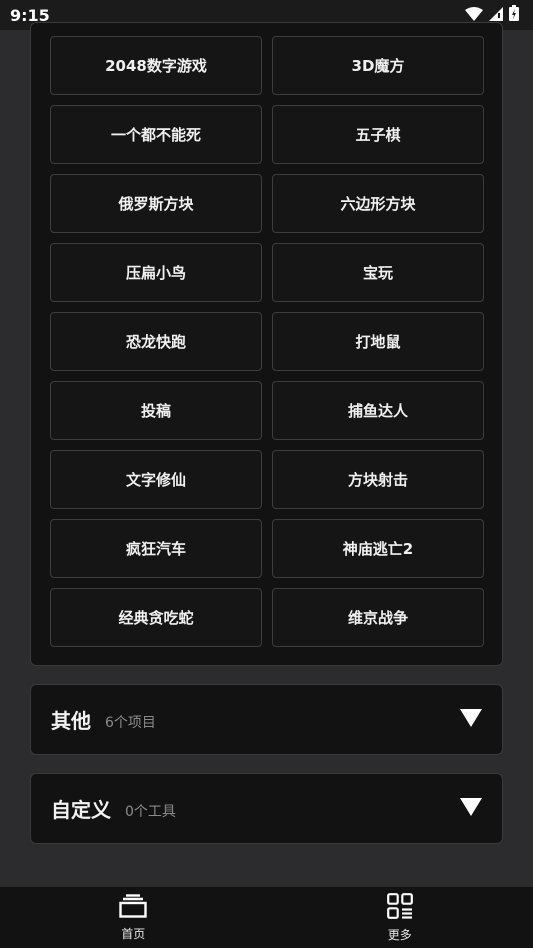  Describe the element at coordinates (130, 722) in the screenshot. I see `section-count: 6个项目` at that location.